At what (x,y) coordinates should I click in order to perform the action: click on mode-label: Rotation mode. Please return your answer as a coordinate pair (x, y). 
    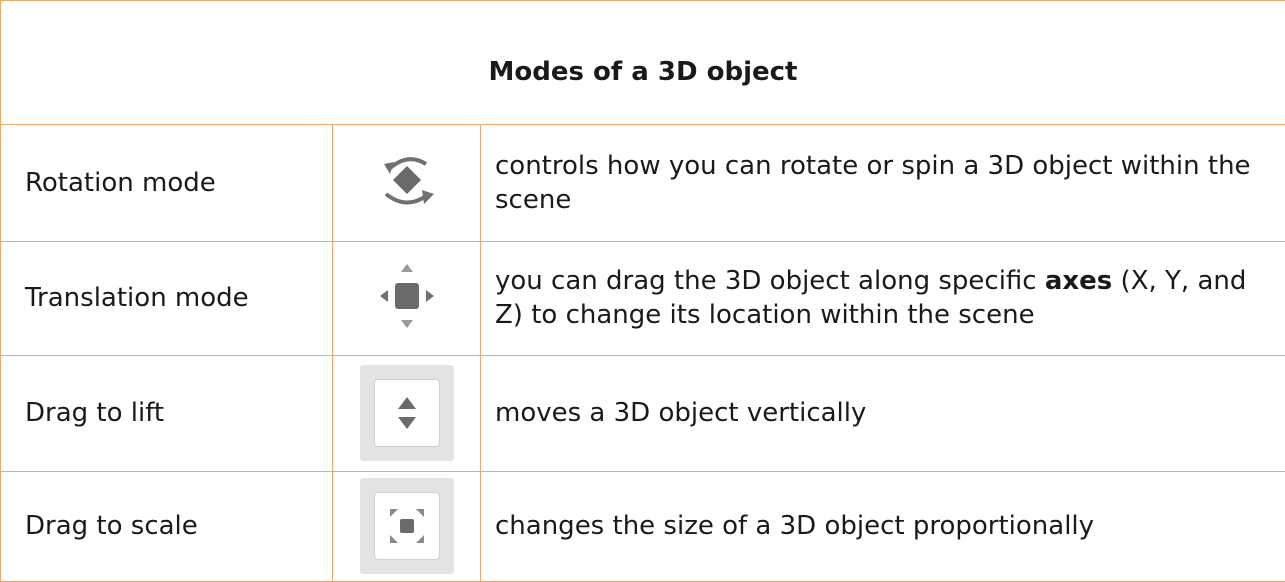
    Looking at the image, I should click on (166, 183).